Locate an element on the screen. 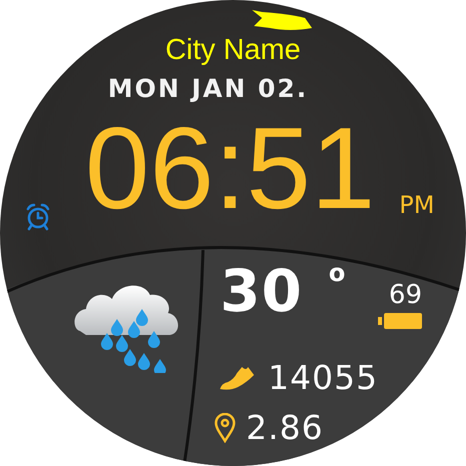 This screenshot has width=466, height=466. shoe-icon is located at coordinates (237, 378).